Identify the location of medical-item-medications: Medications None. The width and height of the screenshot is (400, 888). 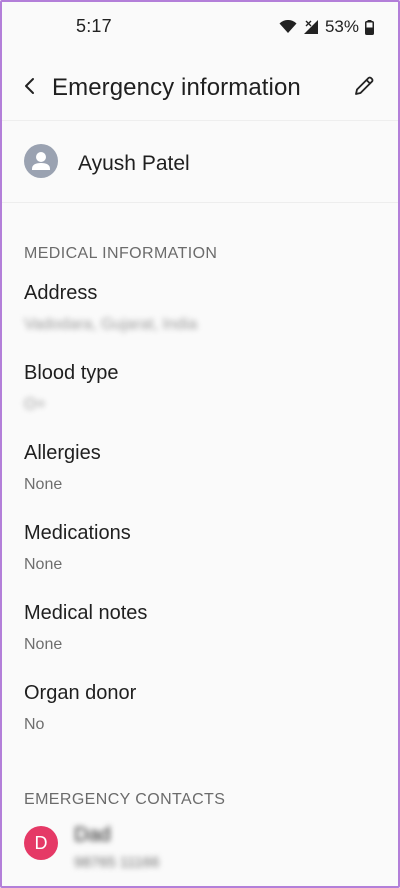
(200, 558).